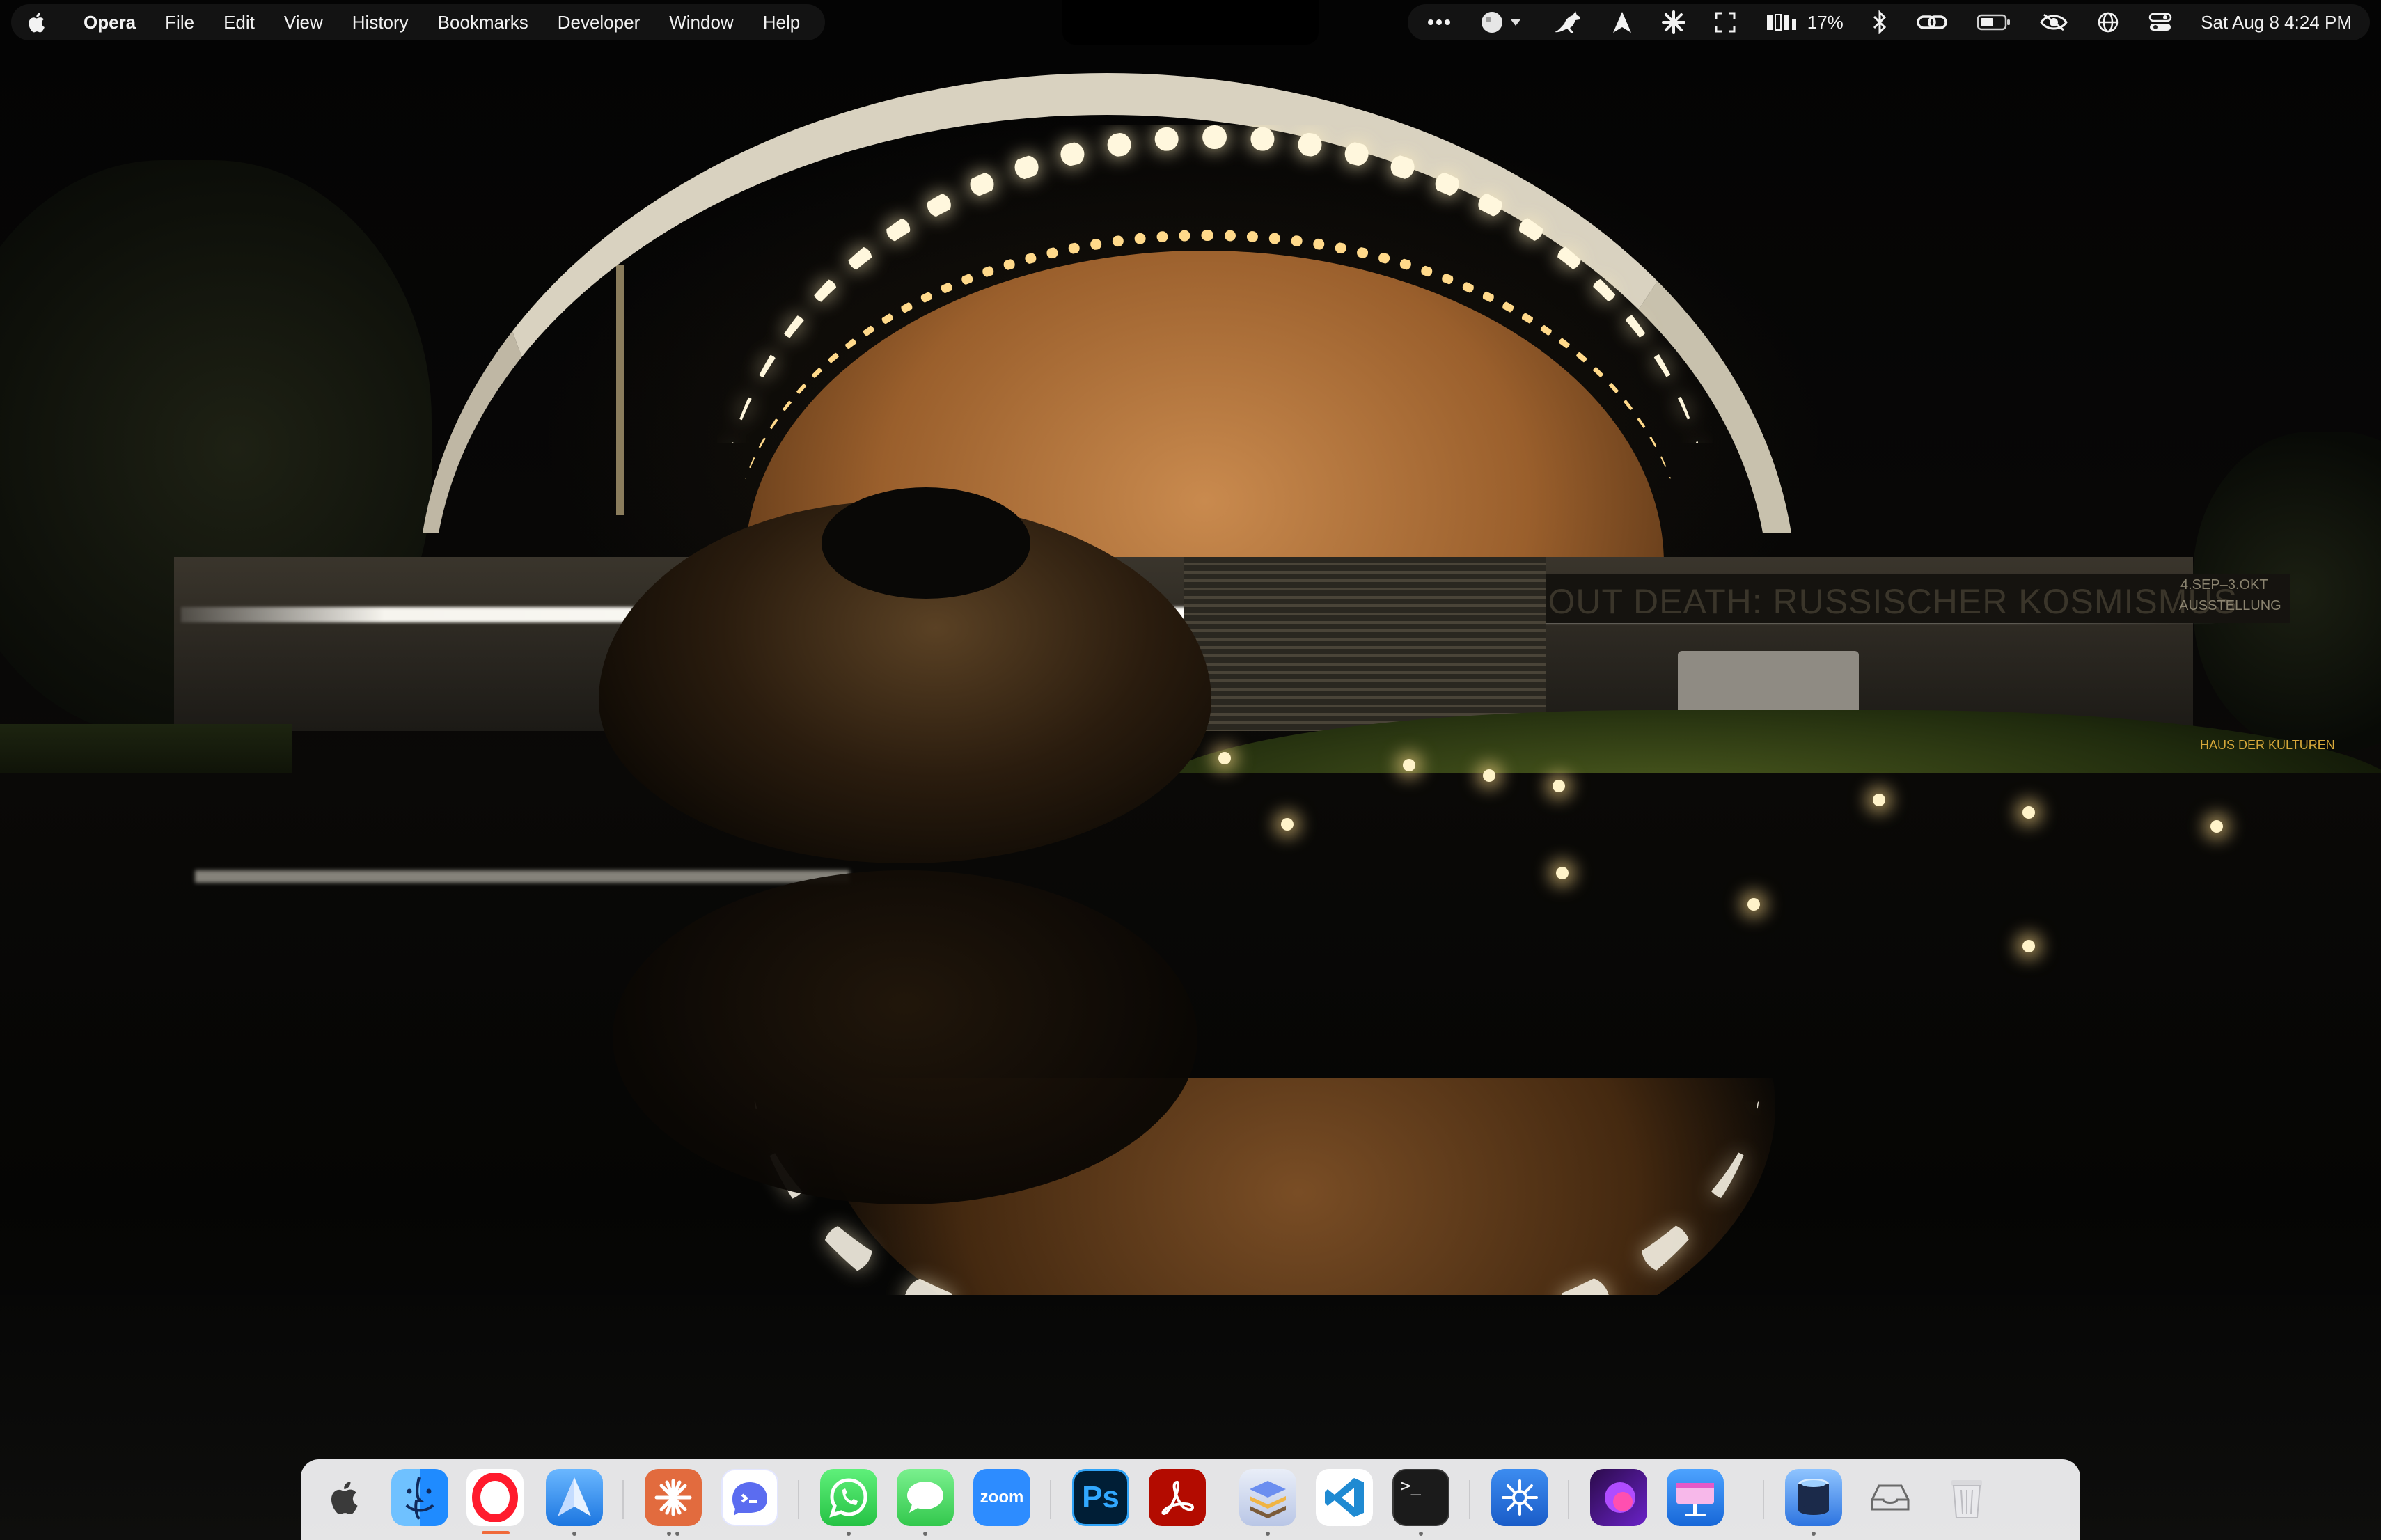 Image resolution: width=2381 pixels, height=1540 pixels. Describe the element at coordinates (1420, 1498) in the screenshot. I see `dock-item-terminal: >_` at that location.